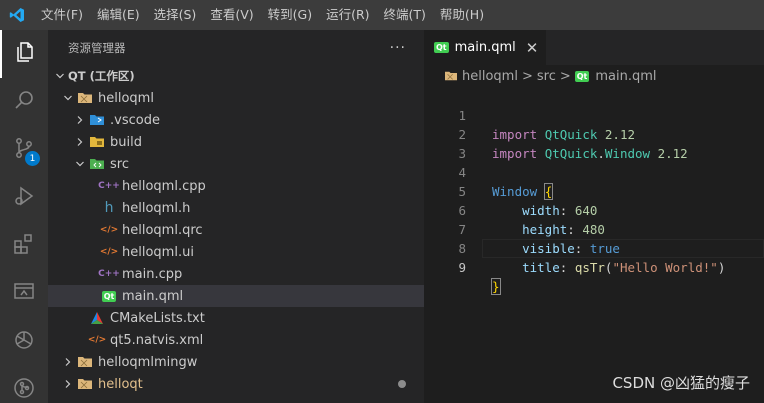  Describe the element at coordinates (541, 267) in the screenshot. I see `property-name: title` at that location.